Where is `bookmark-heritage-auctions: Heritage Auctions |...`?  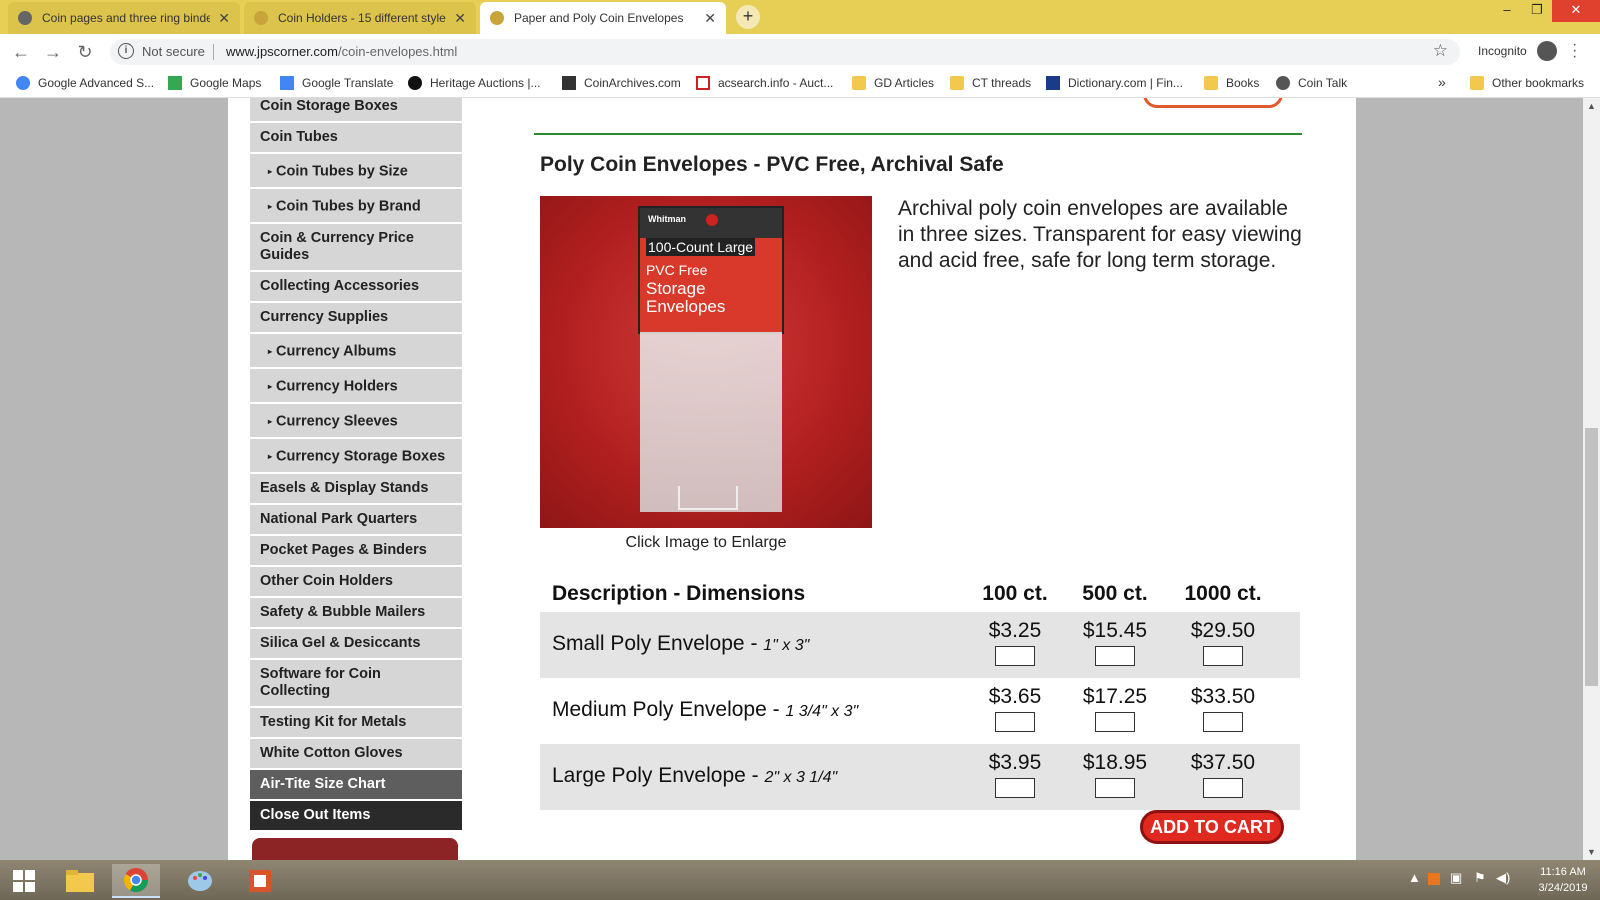
bookmark-heritage-auctions: Heritage Auctions |... is located at coordinates (474, 83).